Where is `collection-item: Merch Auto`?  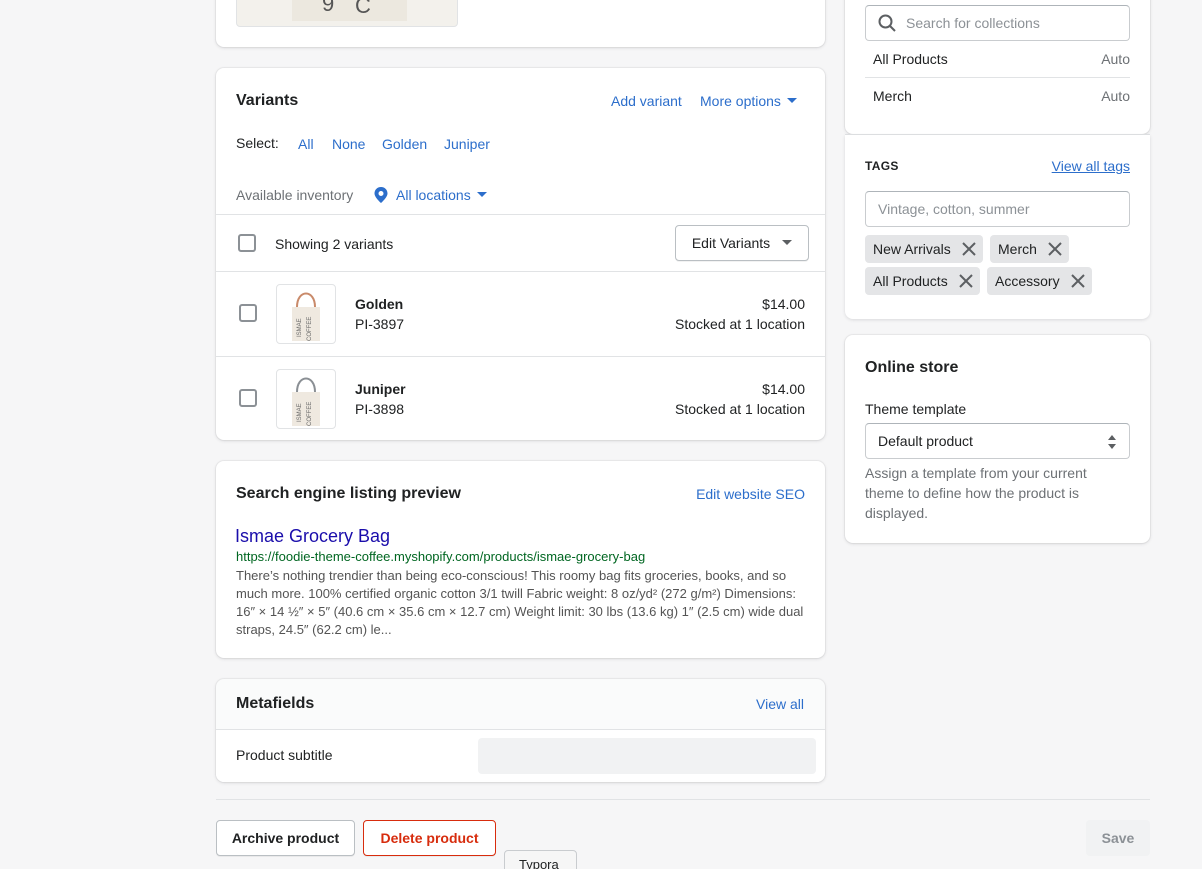 collection-item: Merch Auto is located at coordinates (997, 96).